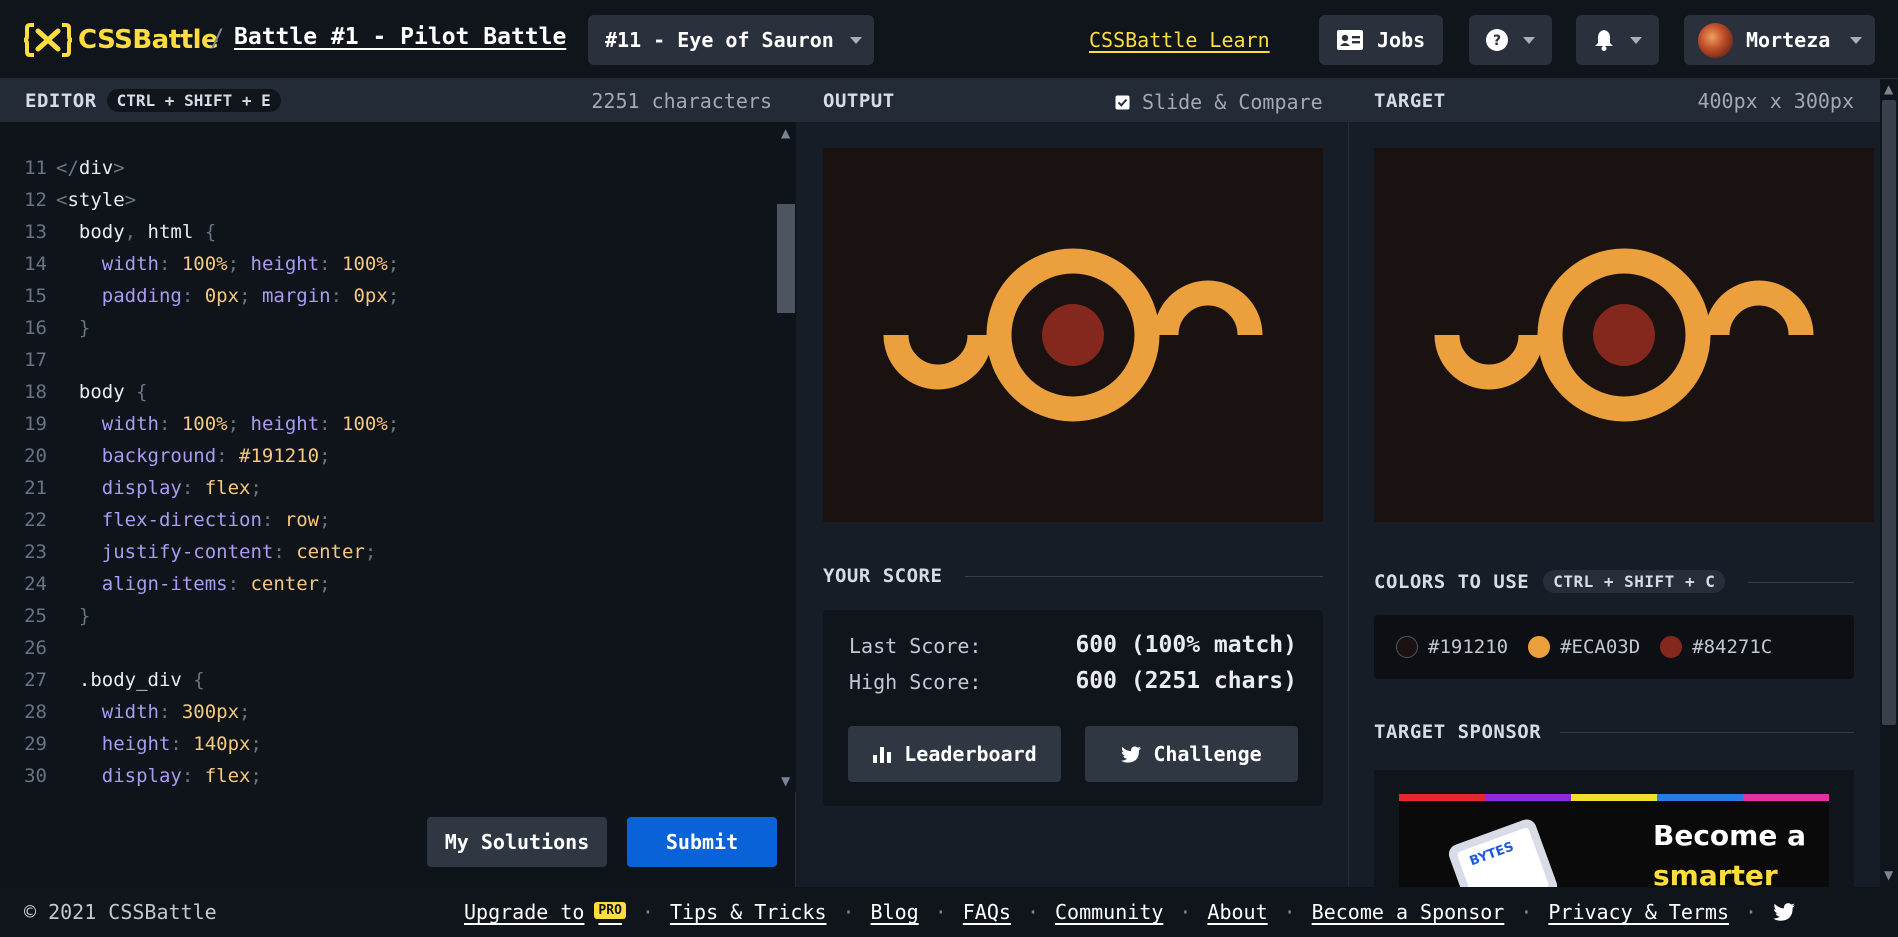  Describe the element at coordinates (199, 200) in the screenshot. I see `code-line: 12 <style>` at that location.